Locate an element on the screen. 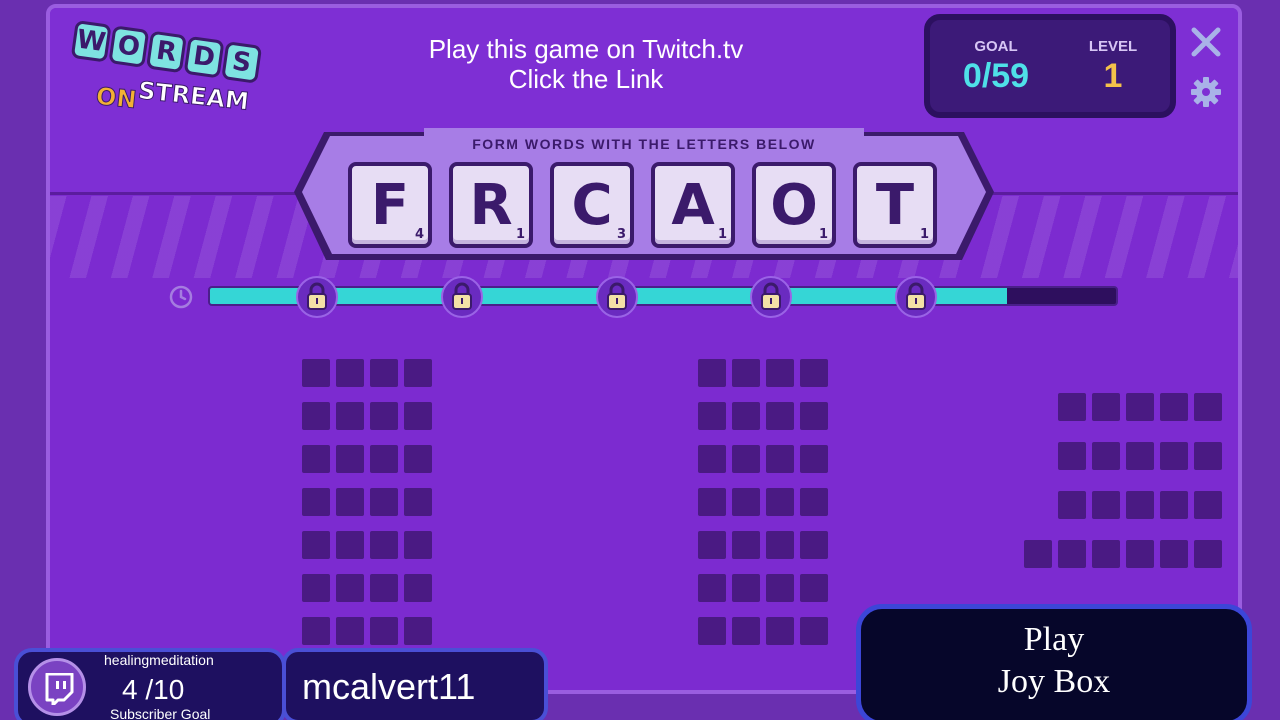 Image resolution: width=1280 pixels, height=720 pixels. timer-bar is located at coordinates (663, 296).